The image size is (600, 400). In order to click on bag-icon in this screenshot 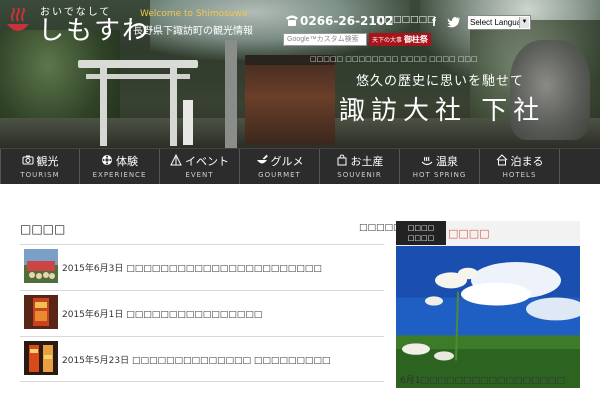, I will do `click(341, 160)`.